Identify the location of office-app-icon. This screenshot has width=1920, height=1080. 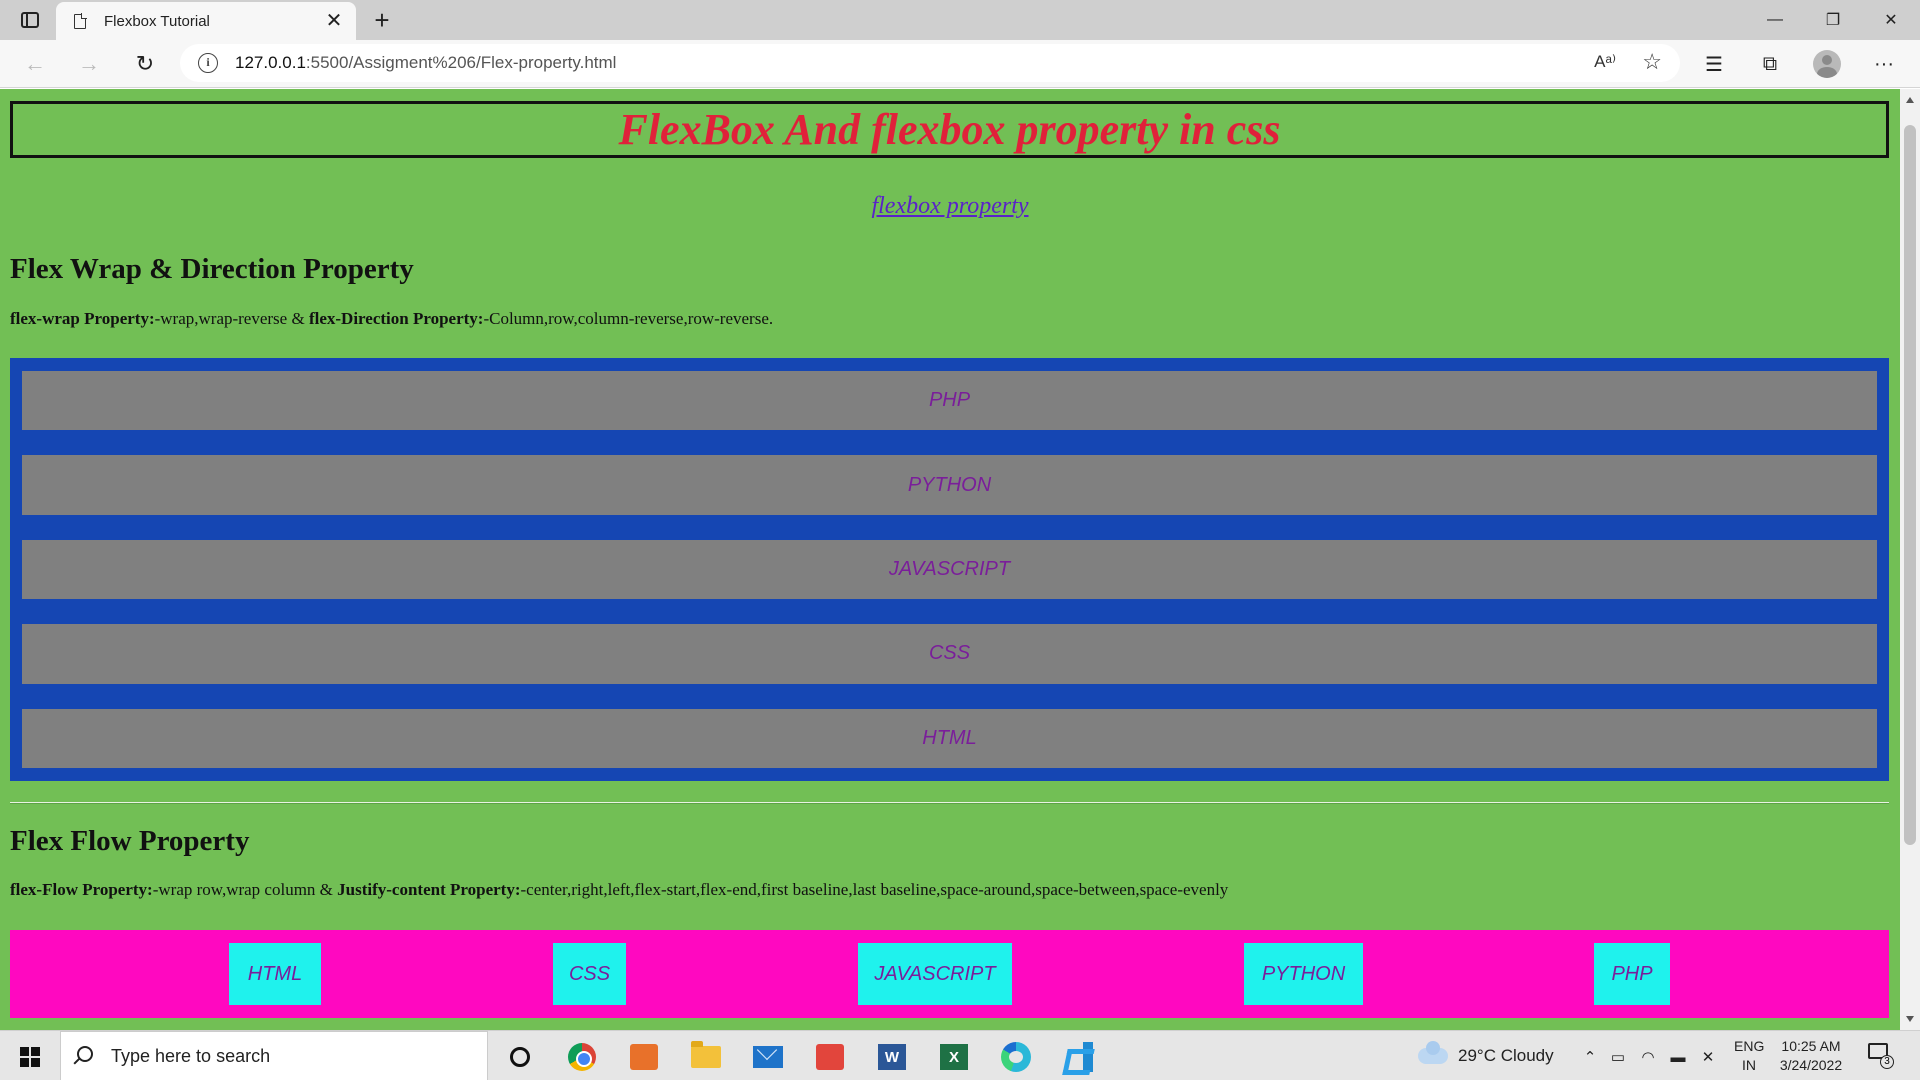
(830, 1057).